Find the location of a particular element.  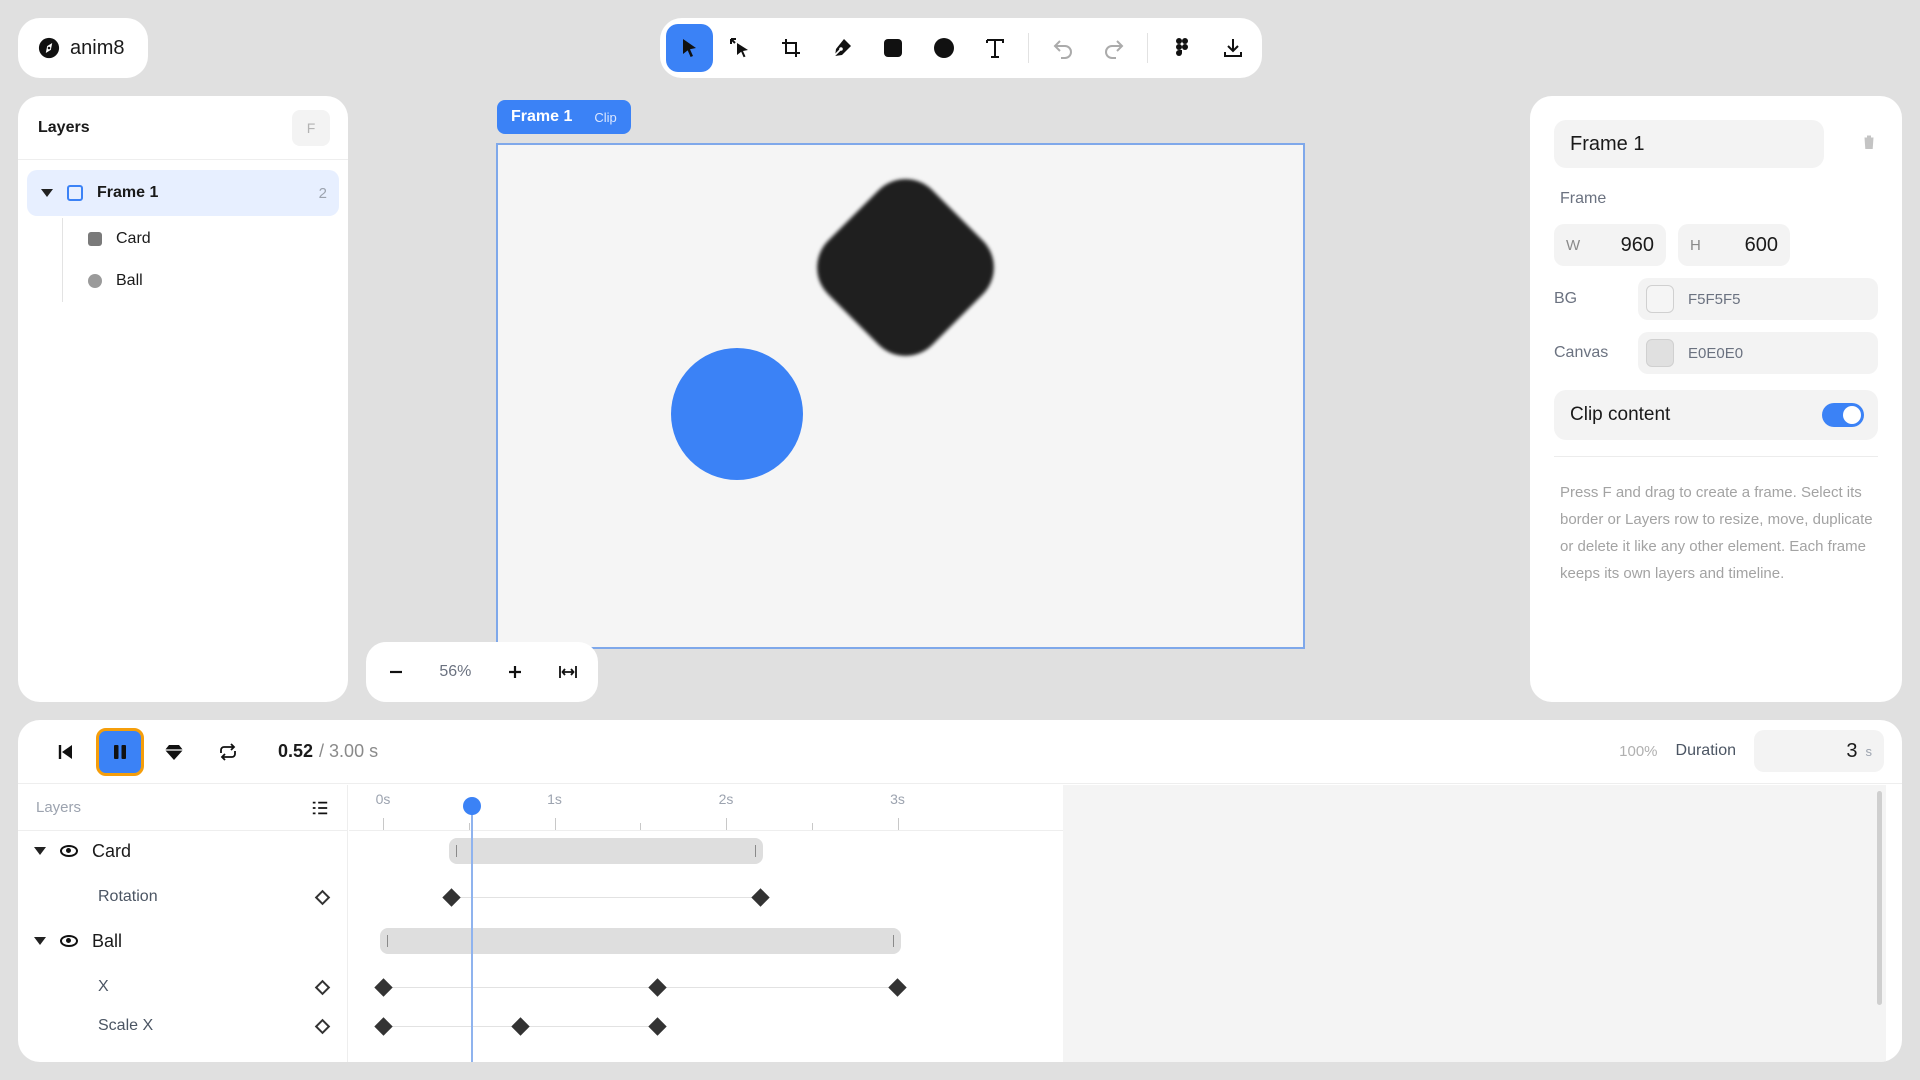

frame-row-label: Frame 1 is located at coordinates (128, 192).